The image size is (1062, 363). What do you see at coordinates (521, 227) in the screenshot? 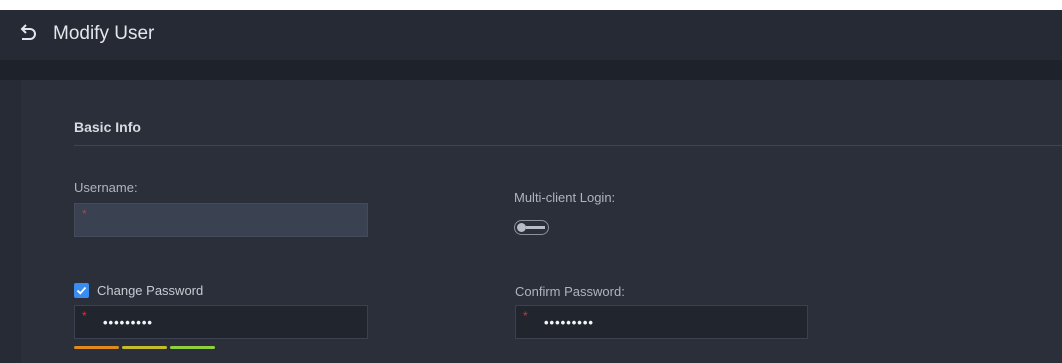
I see `toggle-knob` at bounding box center [521, 227].